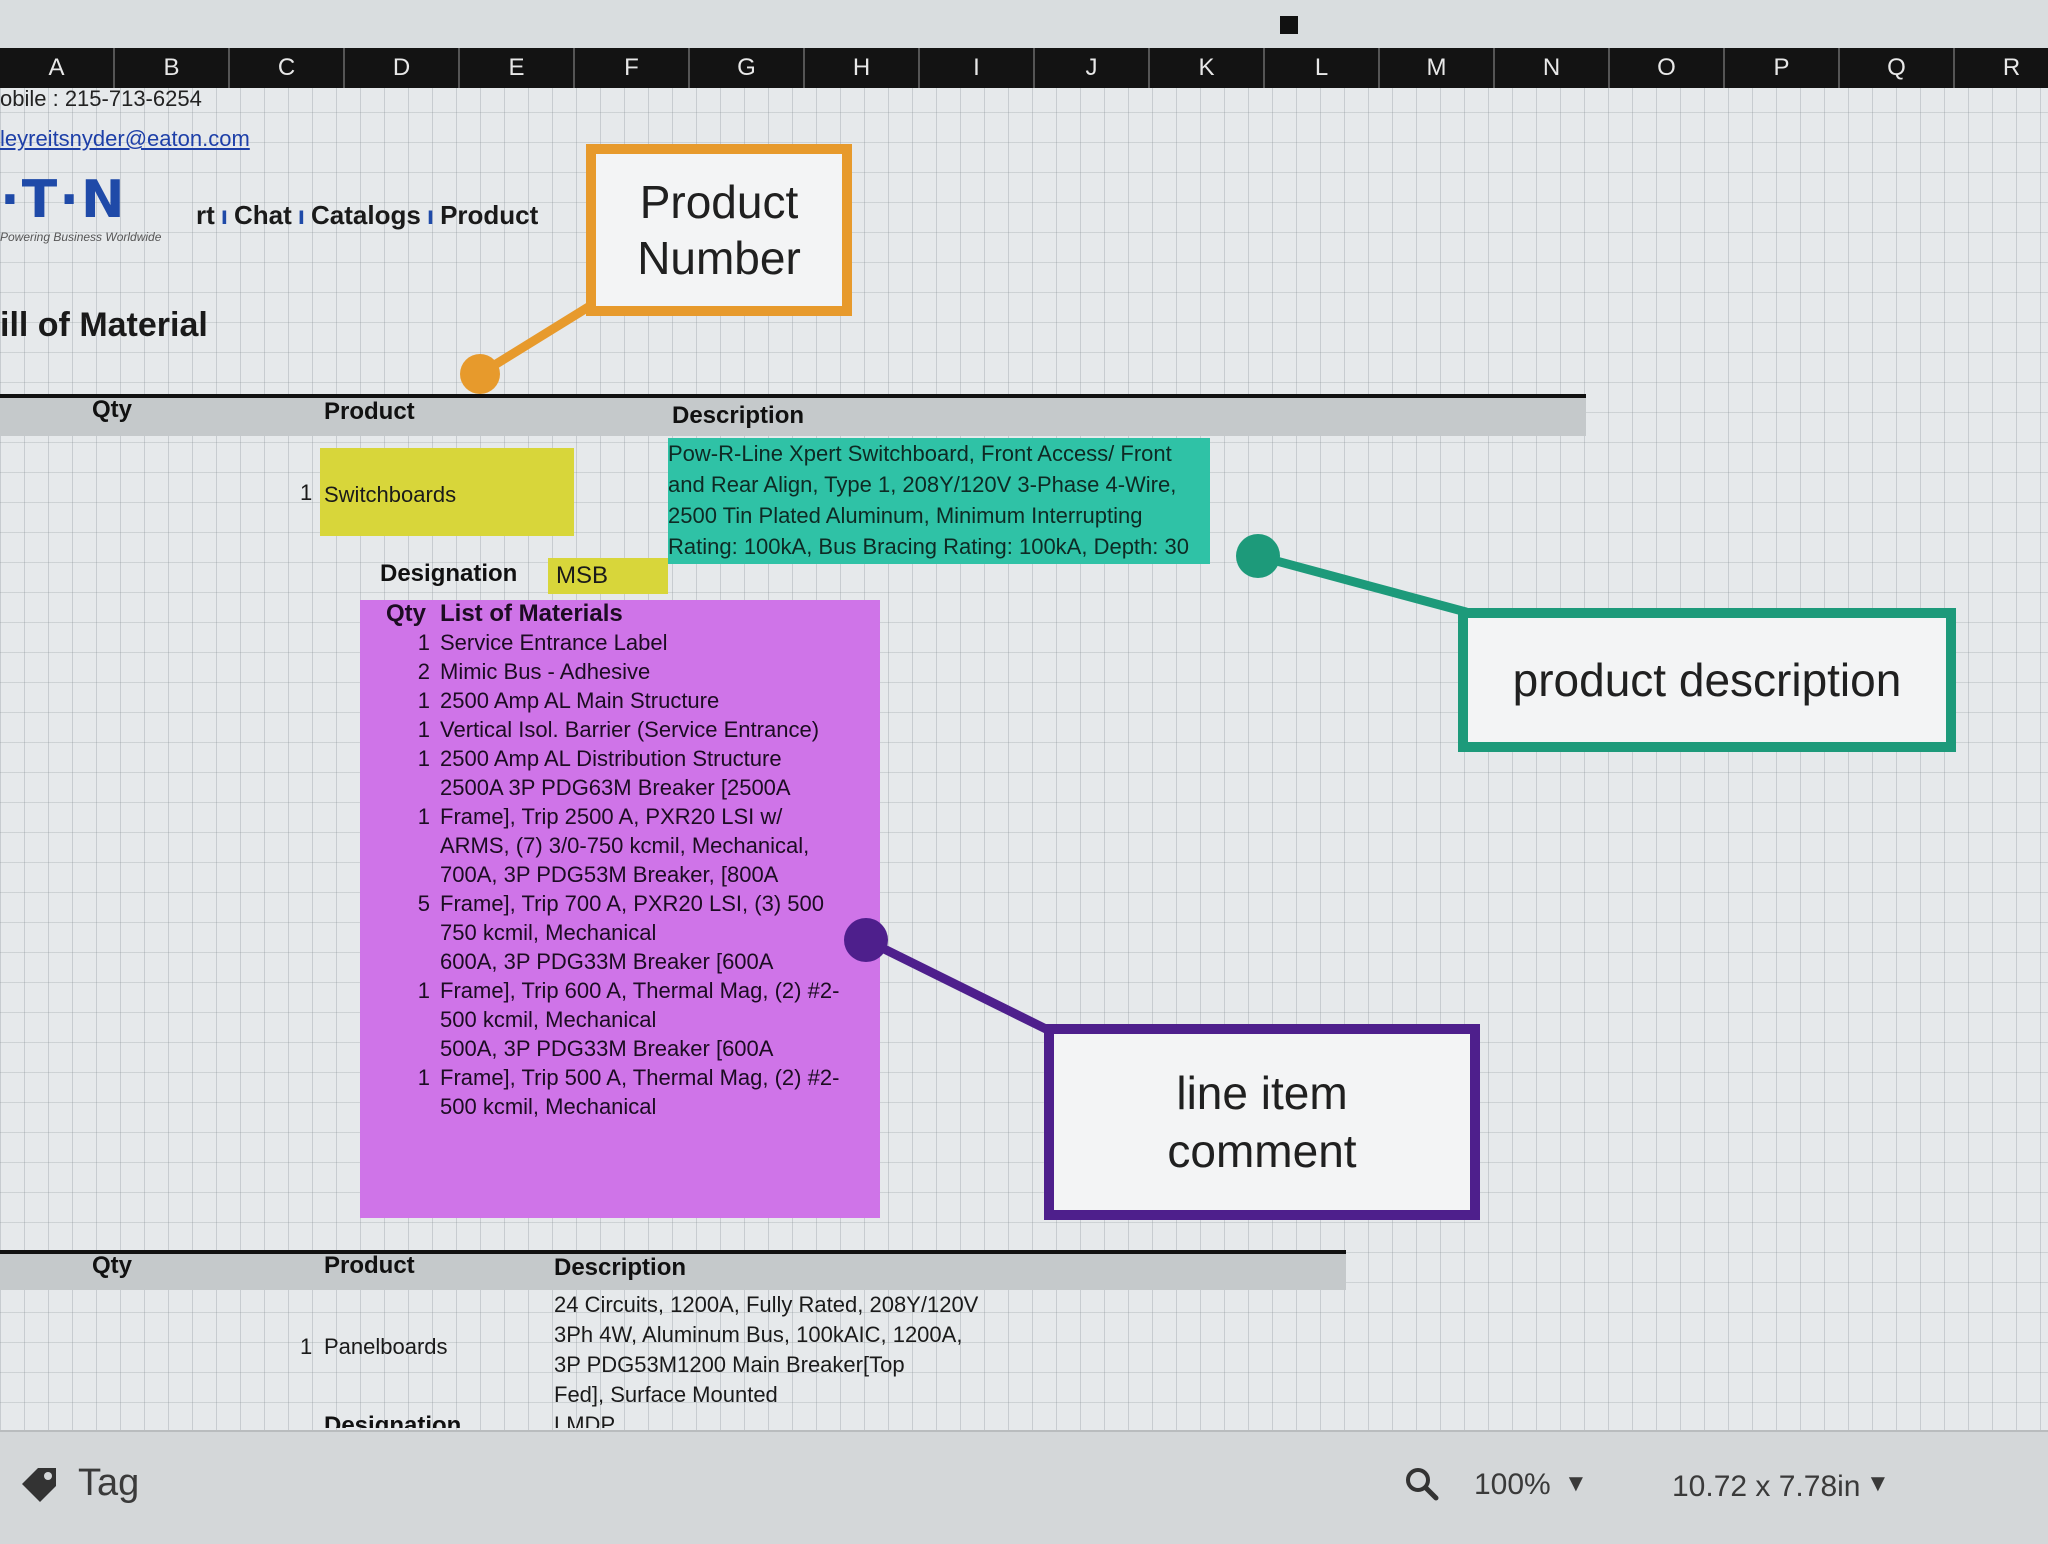 Image resolution: width=2048 pixels, height=1544 pixels. I want to click on zoom-level: 100%, so click(1512, 1485).